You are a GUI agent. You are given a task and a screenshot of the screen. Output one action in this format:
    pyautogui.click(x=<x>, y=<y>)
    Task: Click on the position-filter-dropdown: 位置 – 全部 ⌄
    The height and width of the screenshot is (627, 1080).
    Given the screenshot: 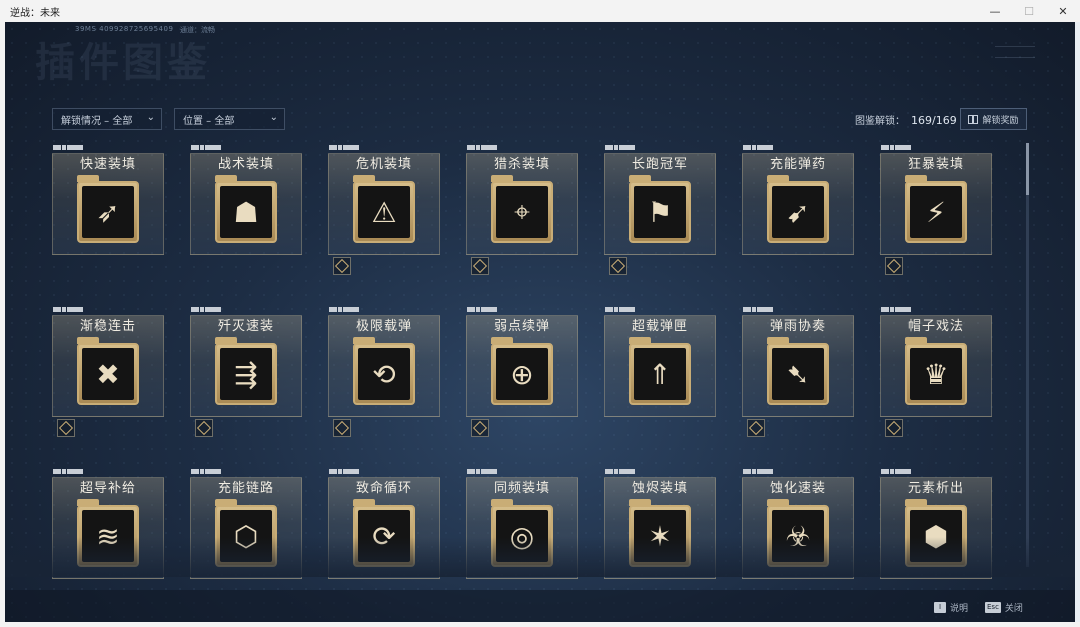 What is the action you would take?
    pyautogui.click(x=229, y=119)
    